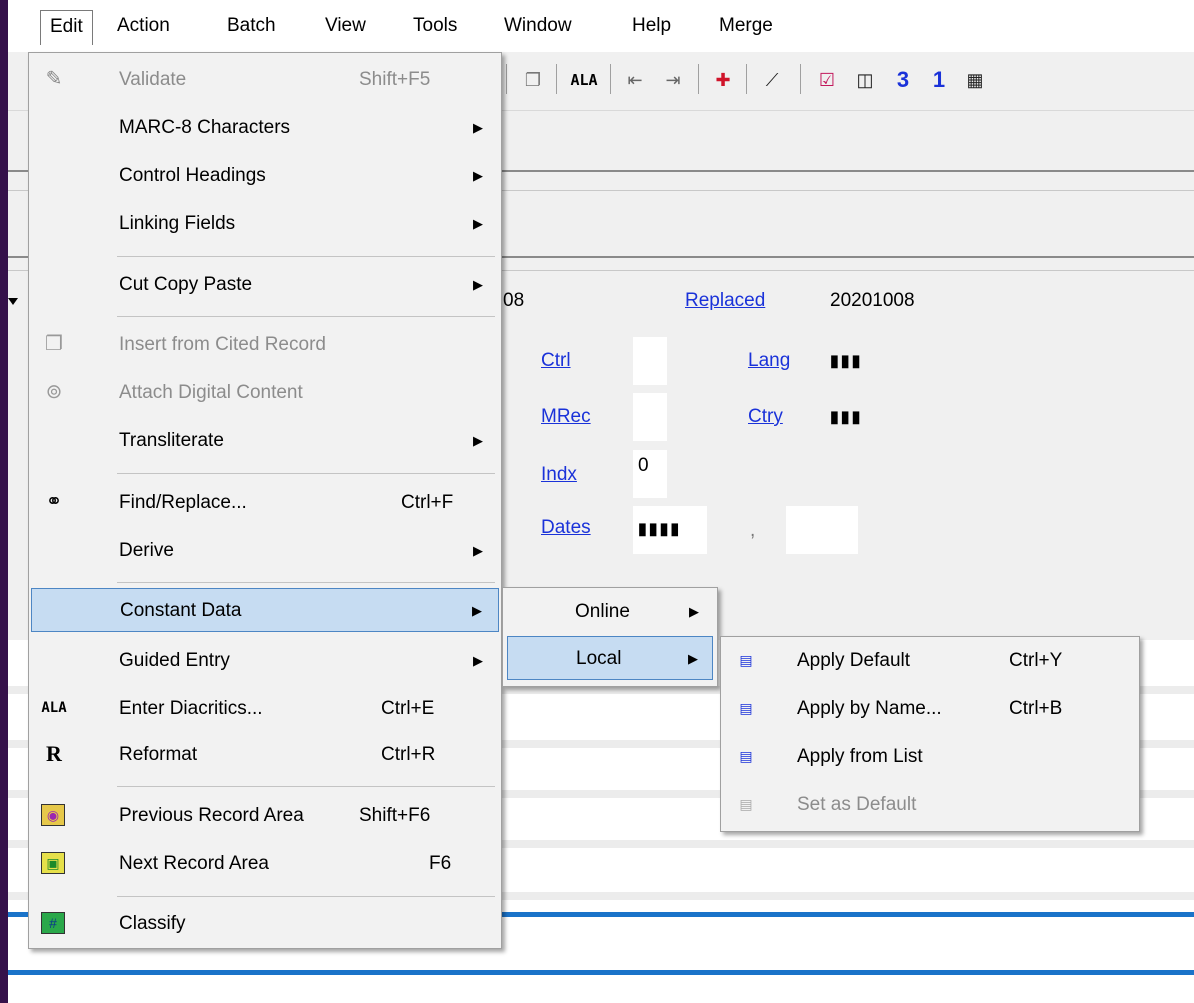 This screenshot has height=1003, width=1194. Describe the element at coordinates (650, 361) in the screenshot. I see `ctrl-field` at that location.